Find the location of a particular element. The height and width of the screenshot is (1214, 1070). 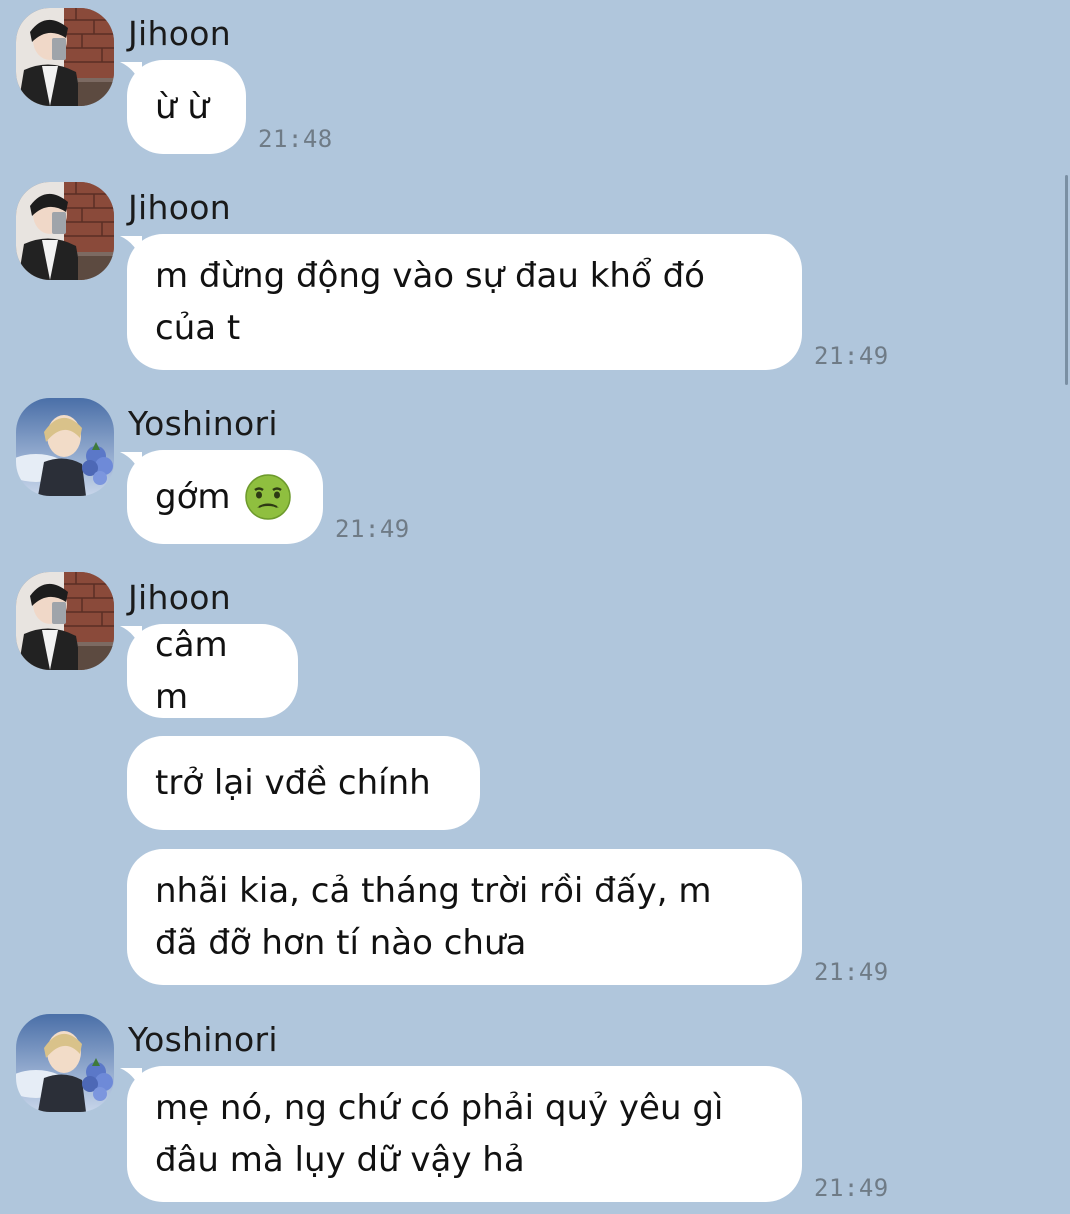

message-bubble: ừ ừ is located at coordinates (186, 107).